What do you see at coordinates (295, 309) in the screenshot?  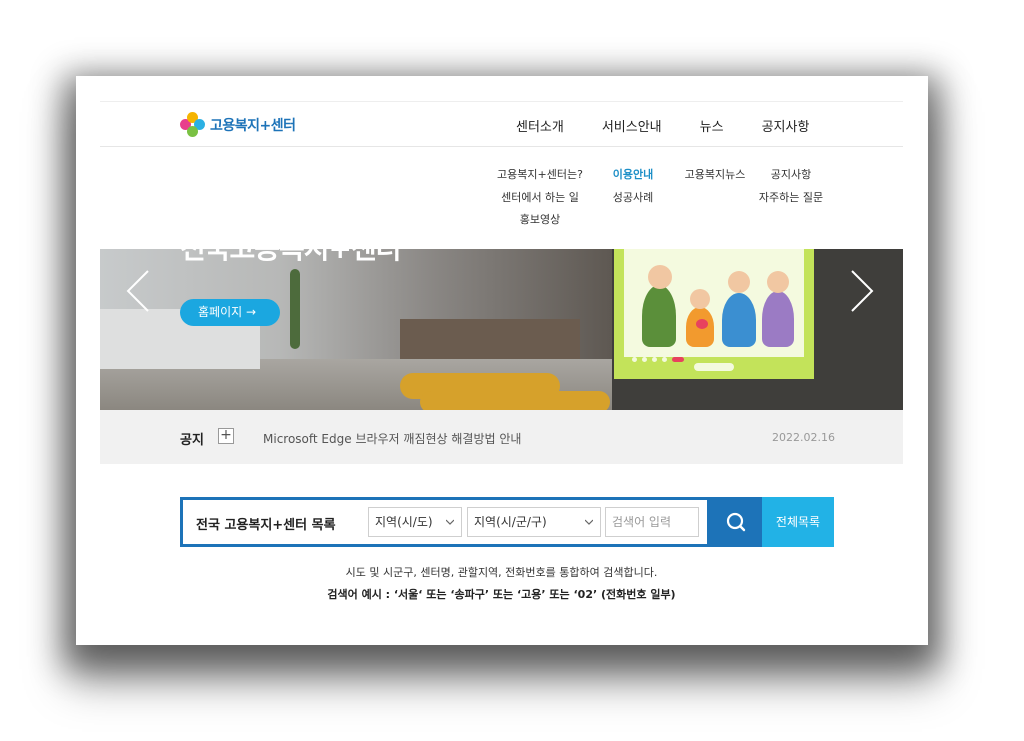 I see `banner-plant` at bounding box center [295, 309].